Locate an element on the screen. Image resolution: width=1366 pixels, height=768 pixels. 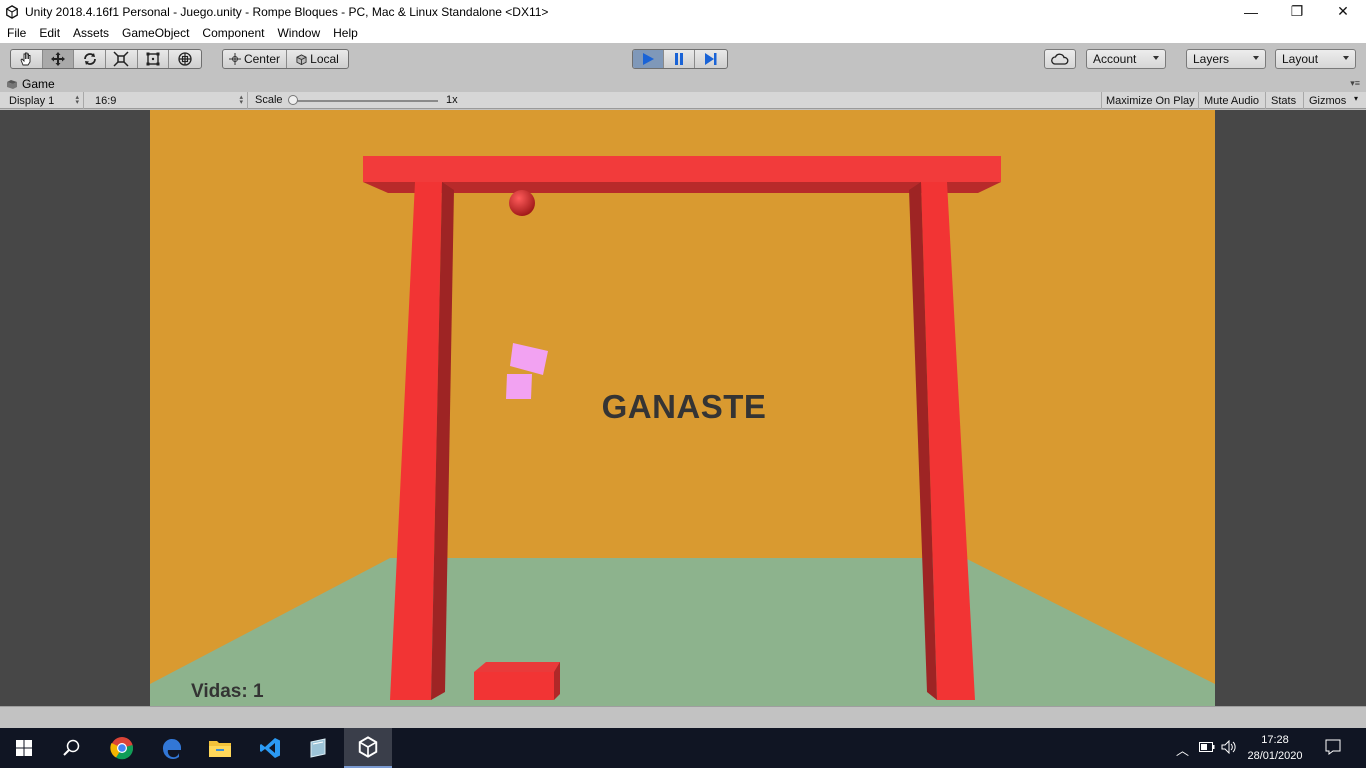
top-beam-under is located at coordinates (682, 187).